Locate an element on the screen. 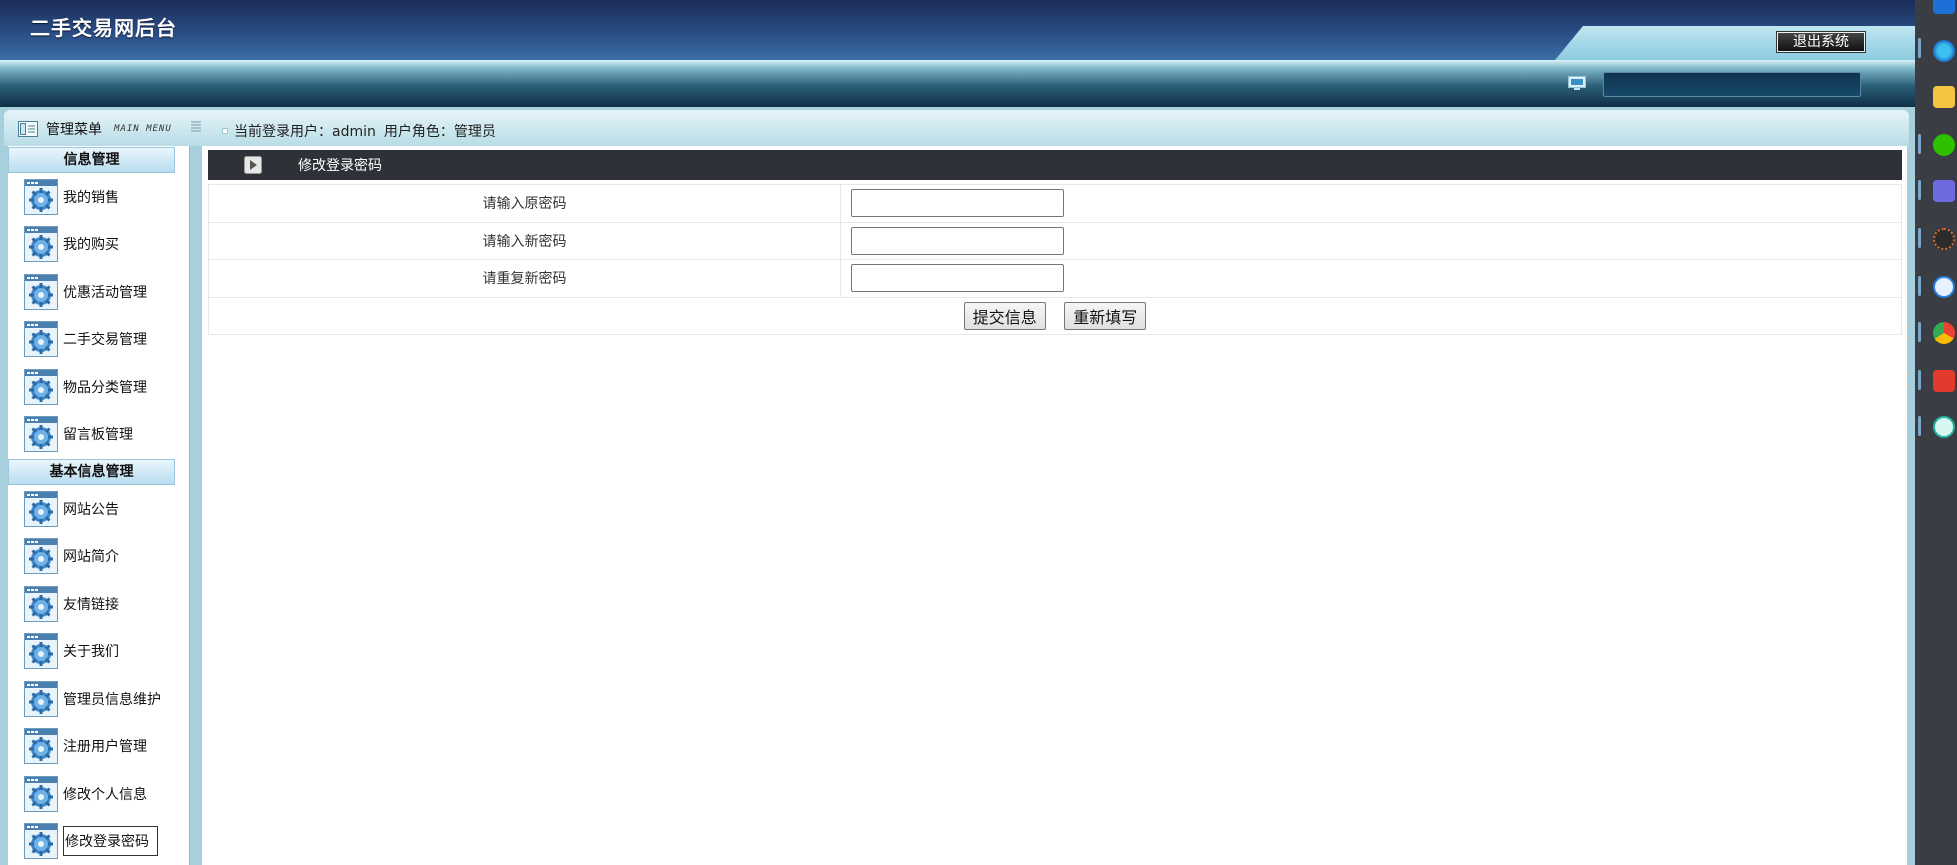 The image size is (1957, 865). sidebar-item: 修改个人信息 is located at coordinates (98, 794).